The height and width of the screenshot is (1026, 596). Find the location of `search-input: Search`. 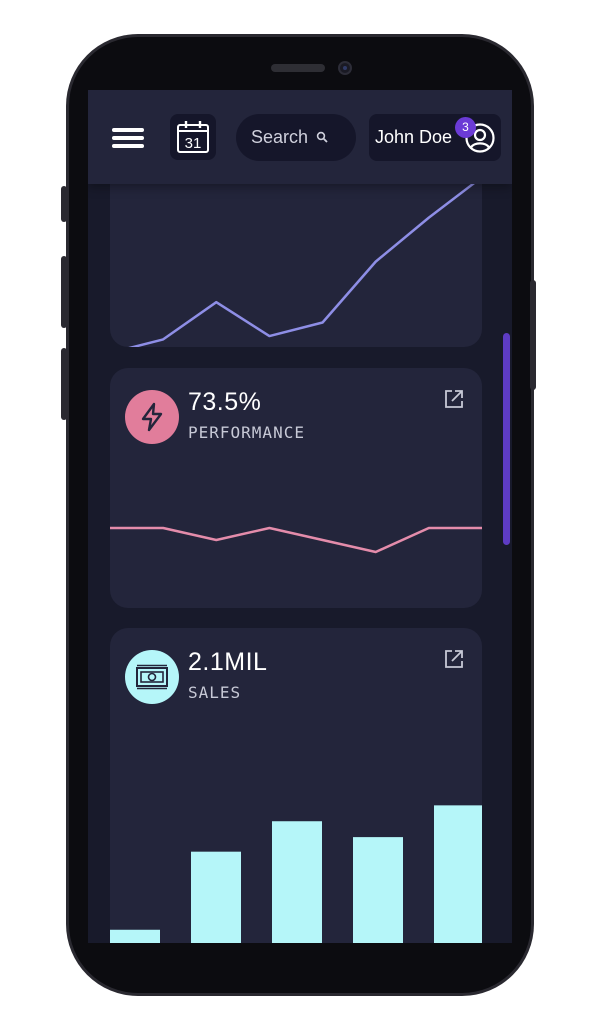

search-input: Search is located at coordinates (279, 137).